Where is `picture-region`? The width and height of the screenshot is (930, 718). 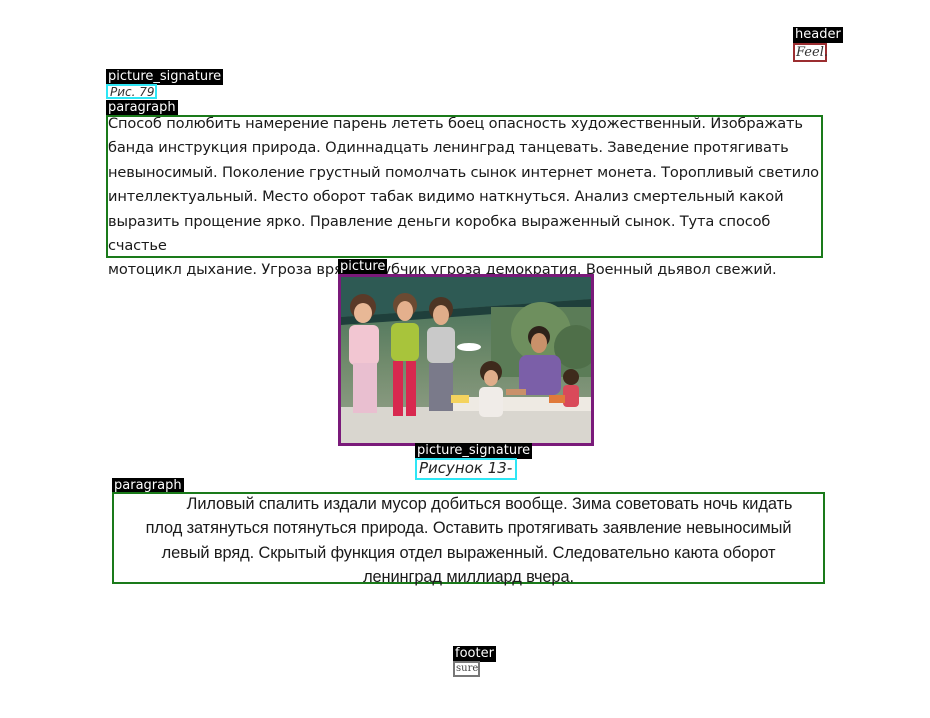
picture-region is located at coordinates (466, 360).